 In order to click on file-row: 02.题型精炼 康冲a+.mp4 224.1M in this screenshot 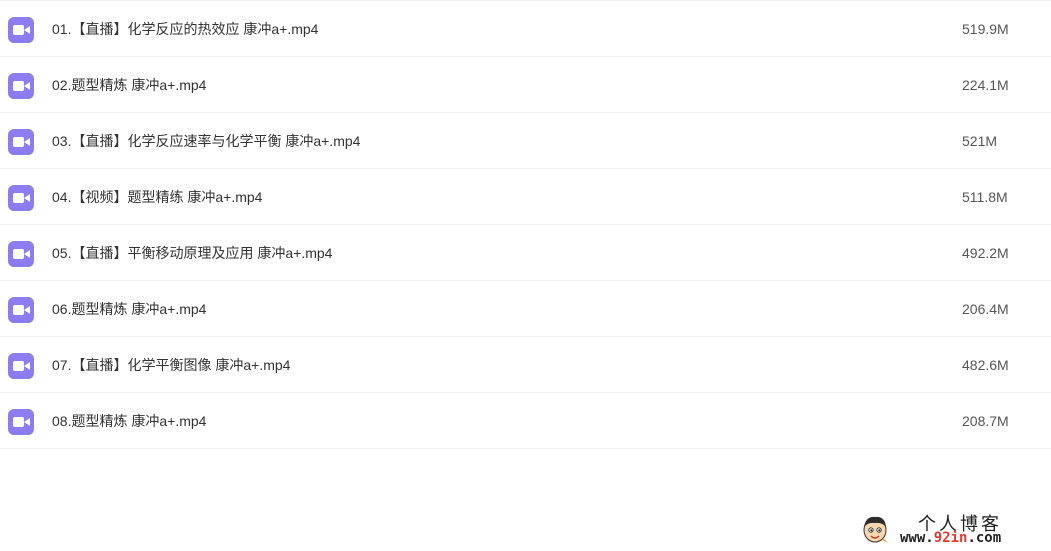, I will do `click(525, 85)`.